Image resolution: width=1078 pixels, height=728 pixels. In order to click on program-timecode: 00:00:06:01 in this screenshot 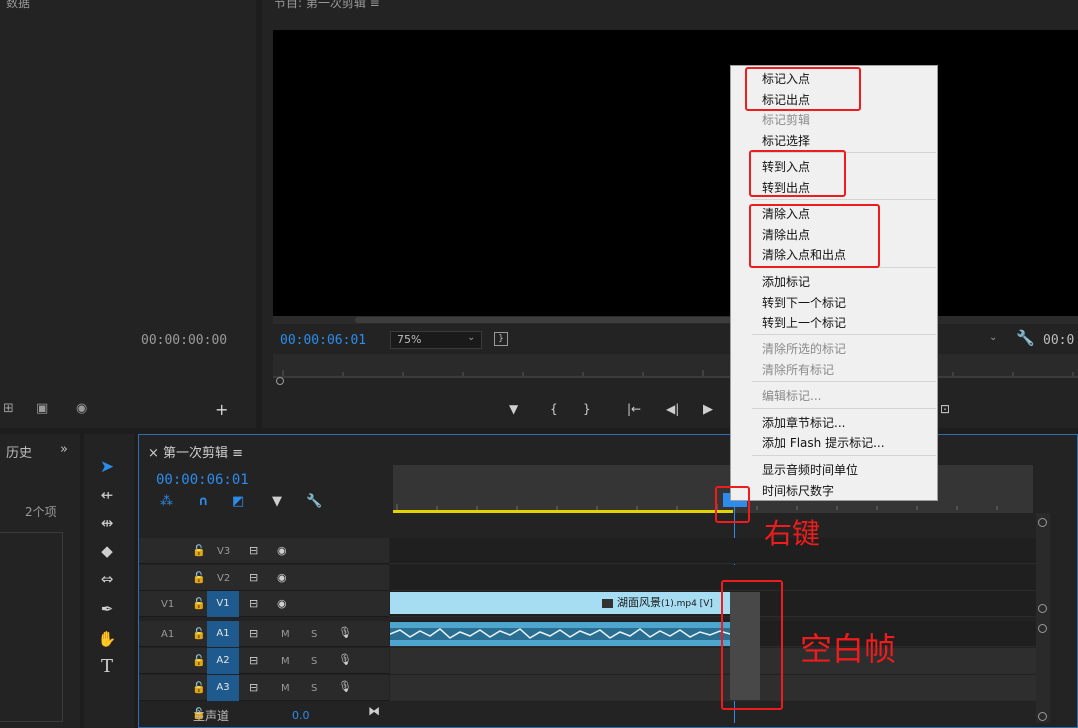, I will do `click(323, 340)`.